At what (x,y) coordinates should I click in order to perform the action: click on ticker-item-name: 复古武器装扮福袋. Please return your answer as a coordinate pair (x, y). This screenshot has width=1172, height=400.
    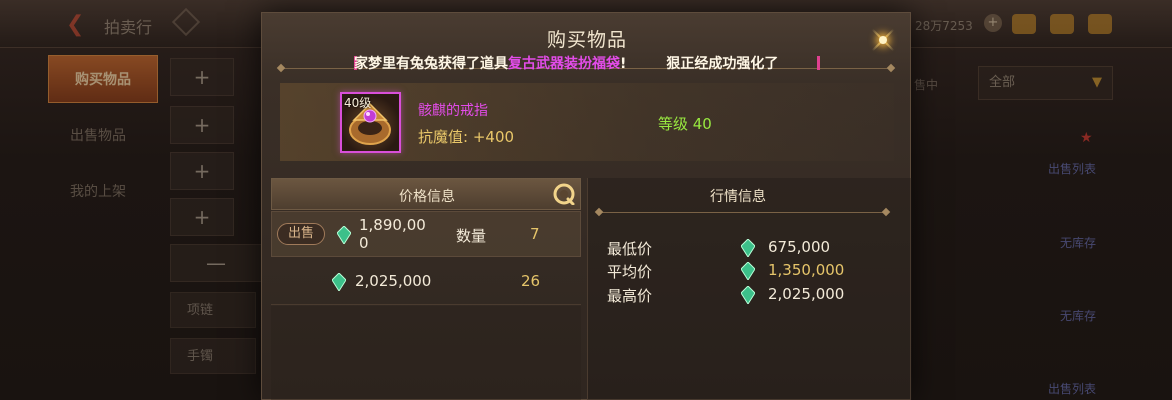
    Looking at the image, I should click on (564, 64).